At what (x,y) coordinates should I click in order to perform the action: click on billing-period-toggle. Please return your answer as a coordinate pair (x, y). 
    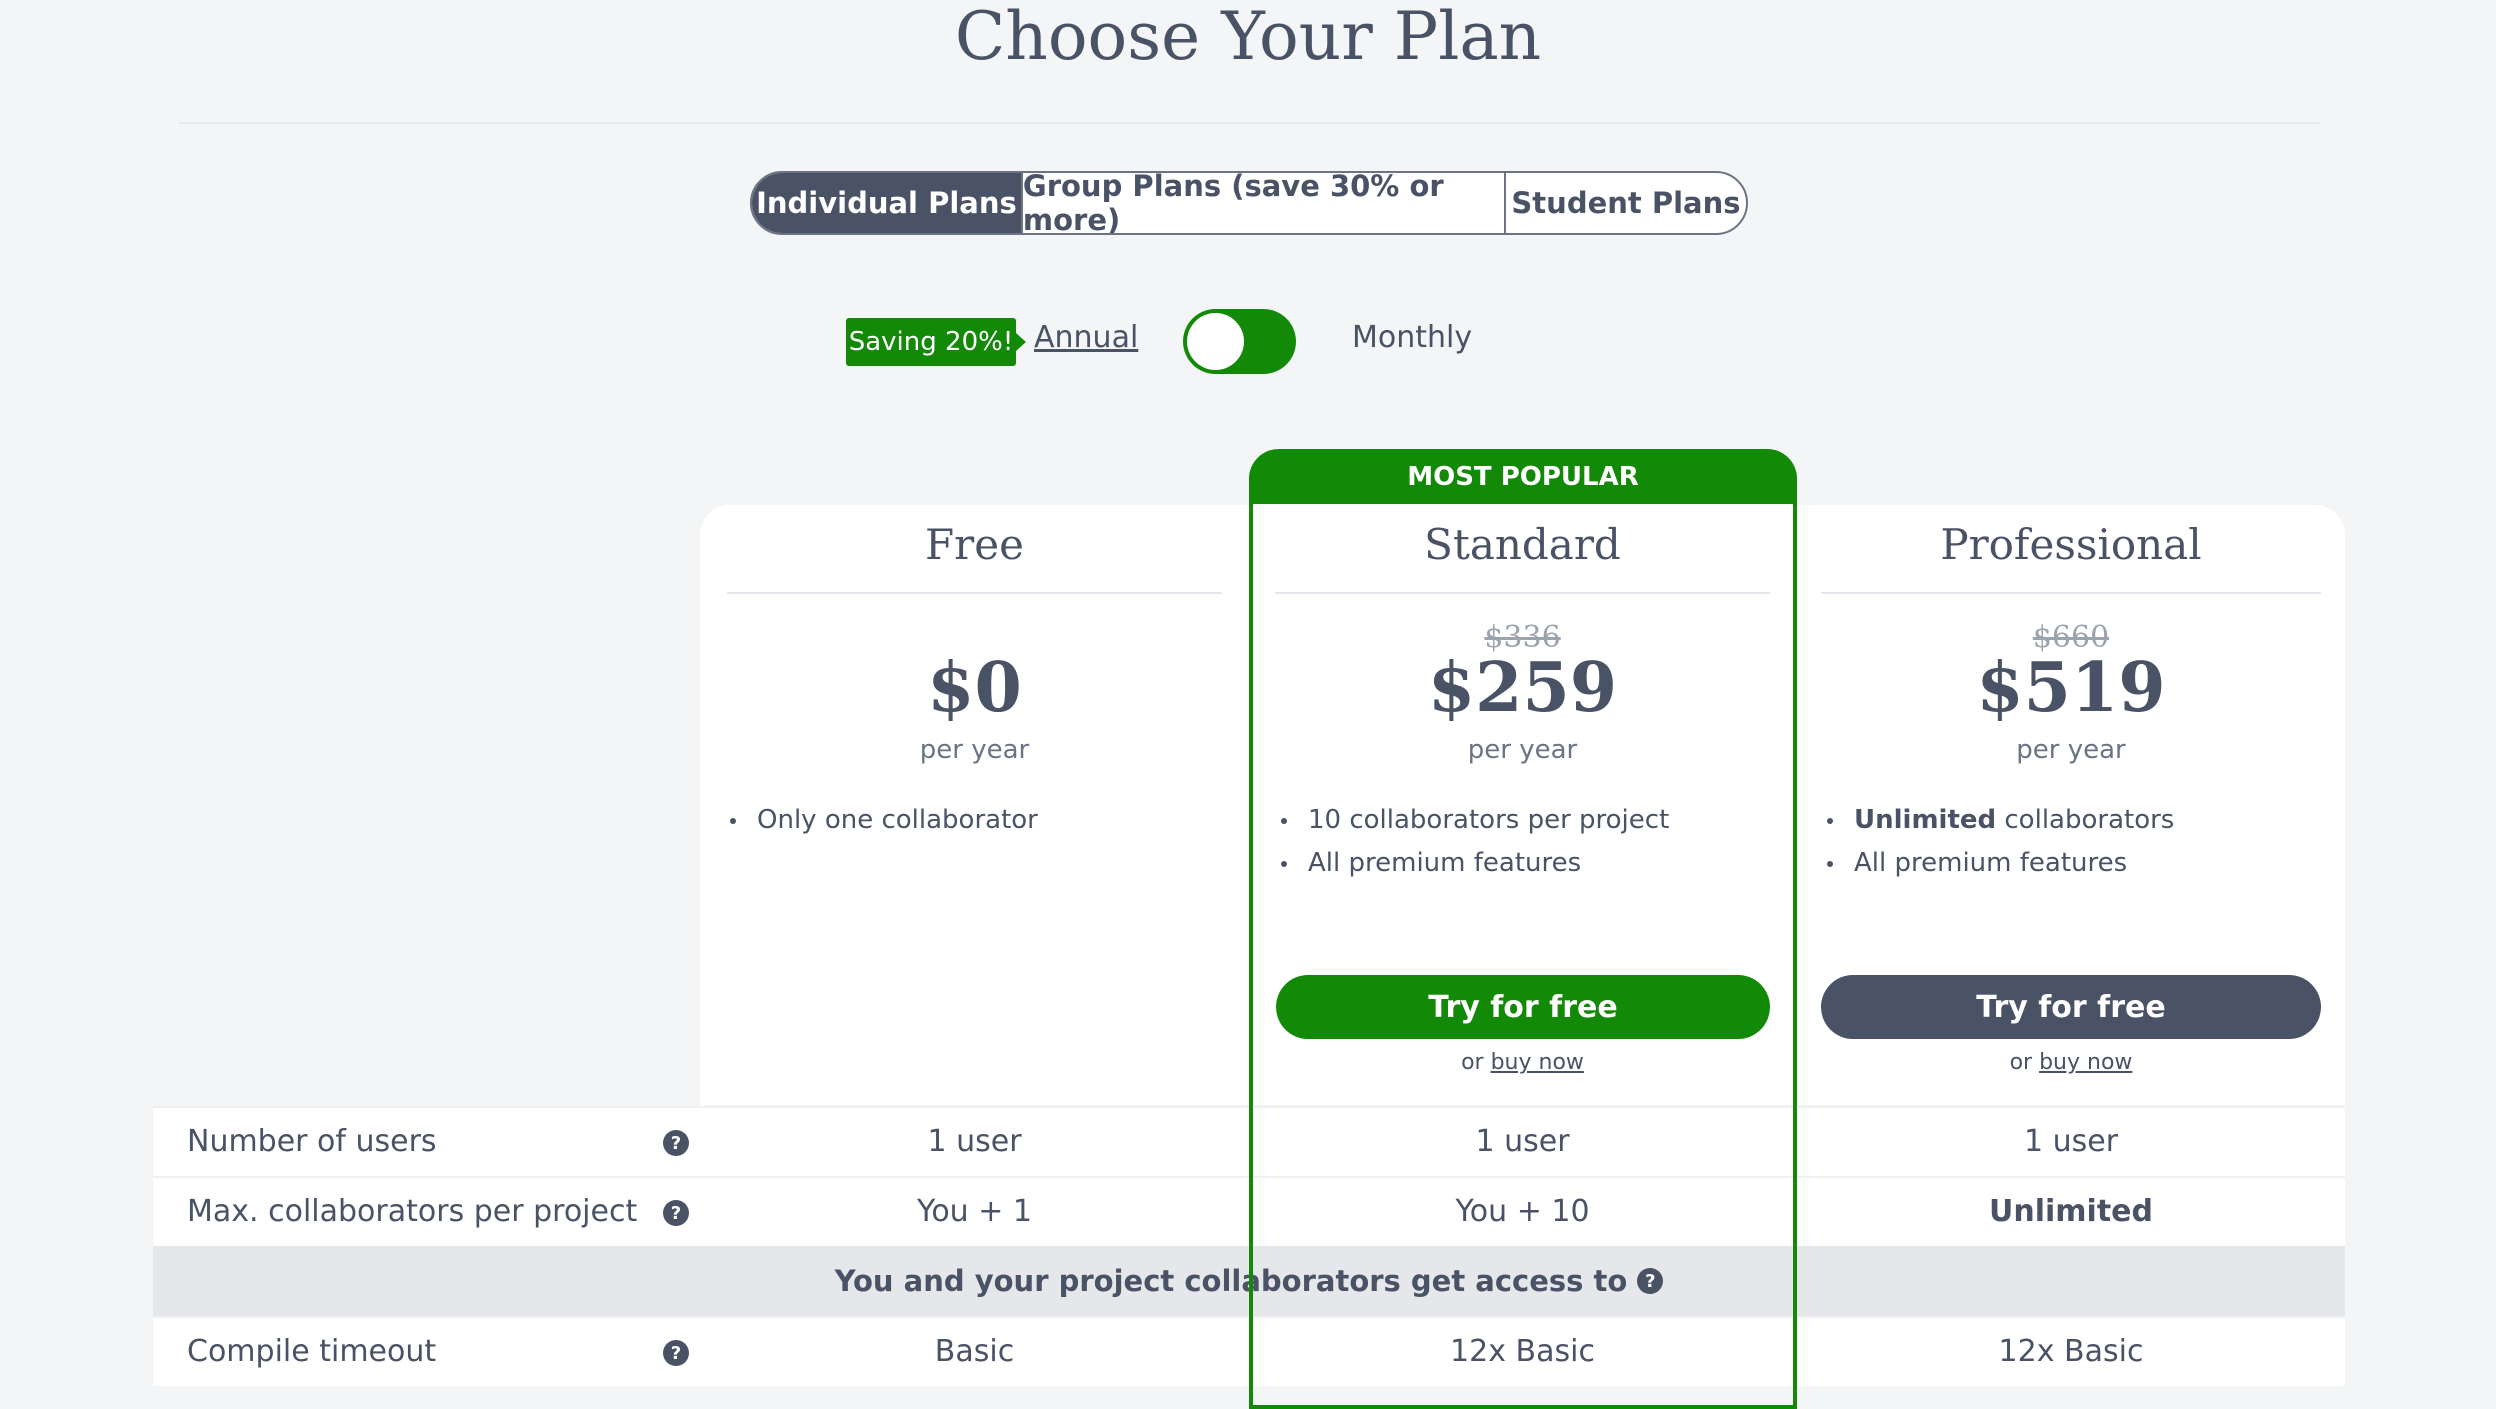
    Looking at the image, I should click on (1239, 341).